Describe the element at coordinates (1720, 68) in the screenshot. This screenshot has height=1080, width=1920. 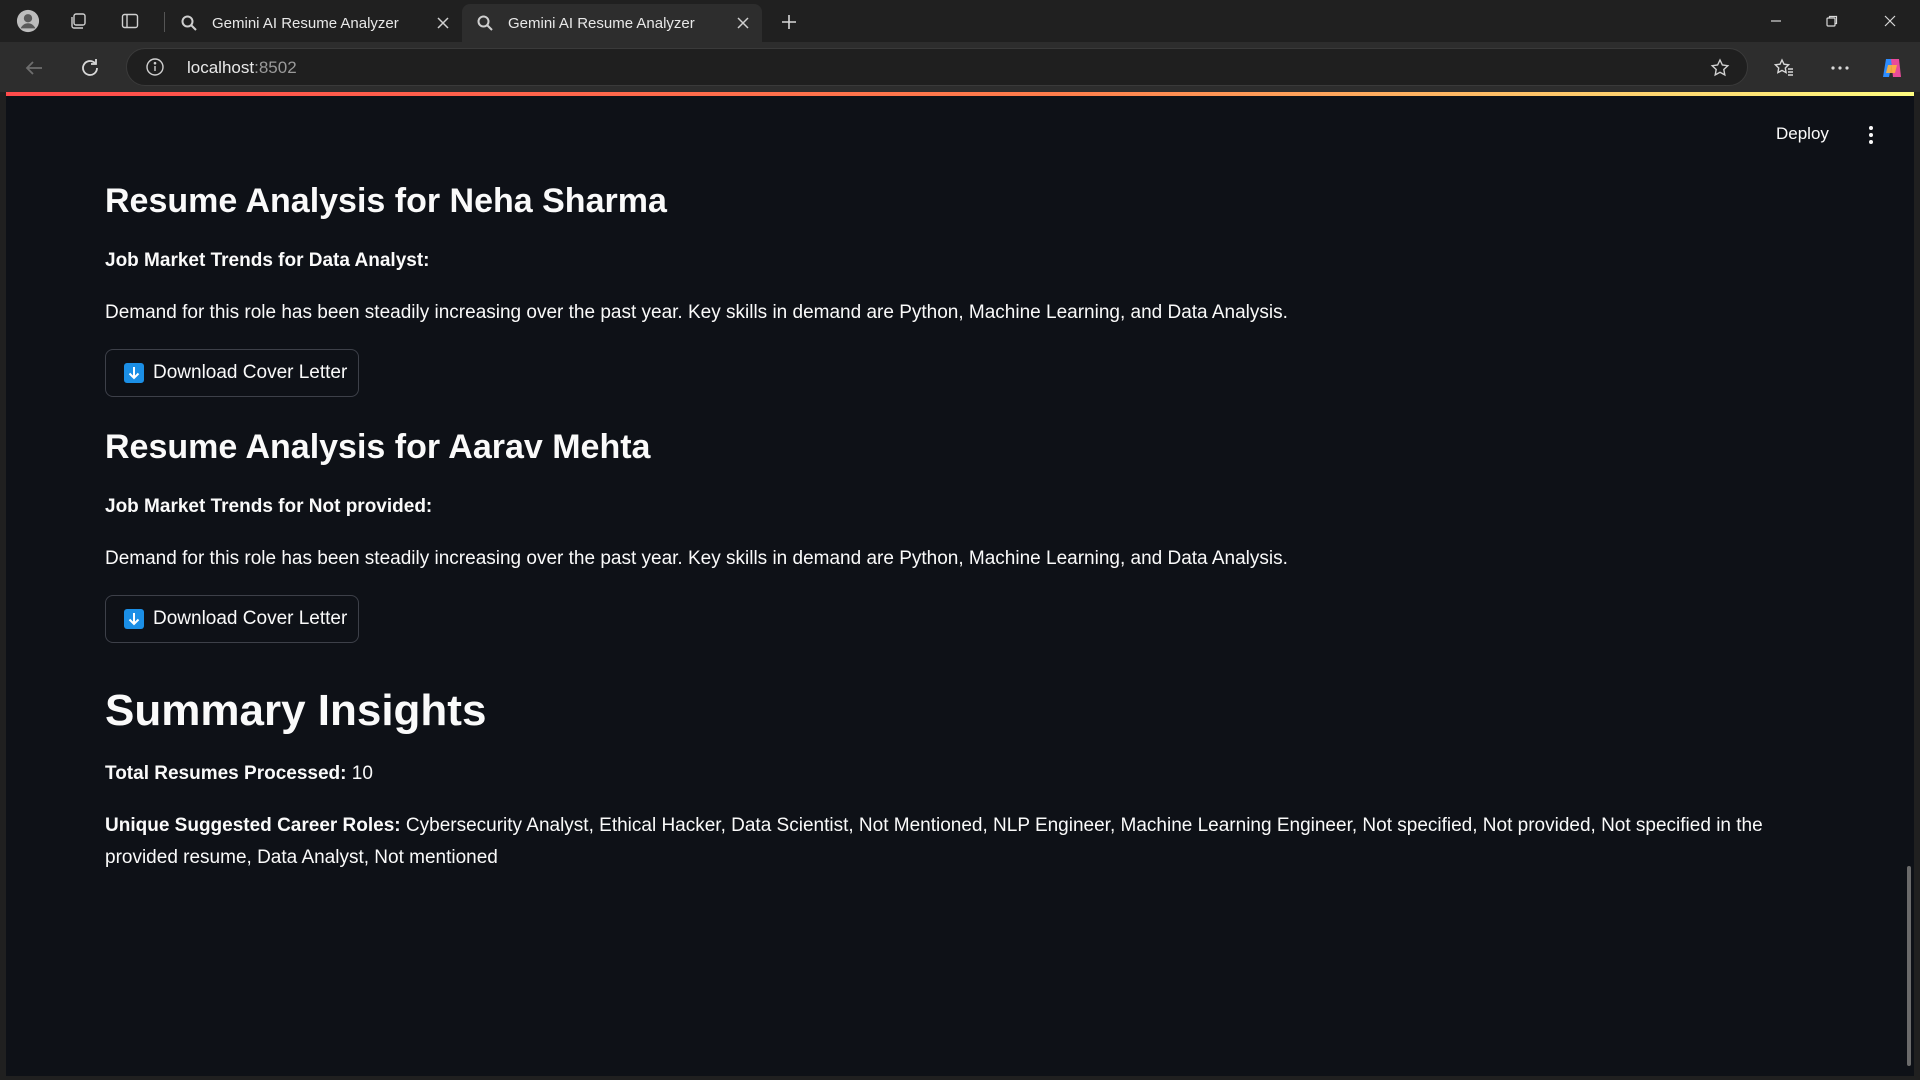
I see `favorite-star-icon` at that location.